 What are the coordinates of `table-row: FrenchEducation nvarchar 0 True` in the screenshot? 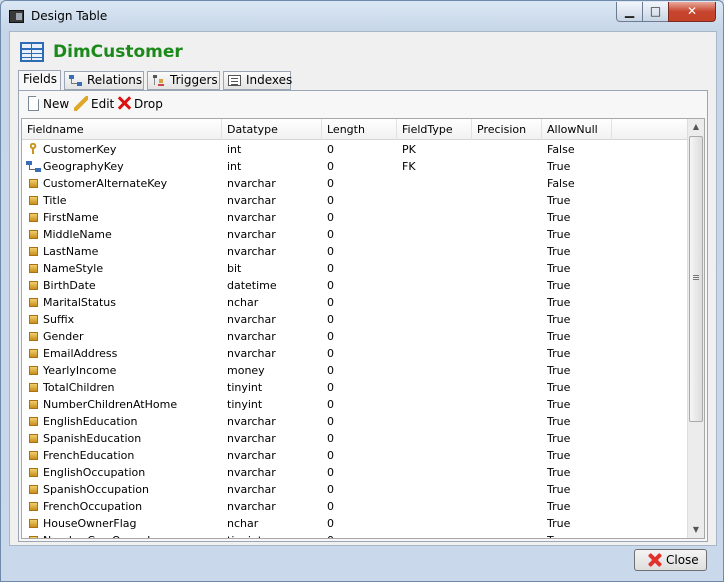 It's located at (354, 455).